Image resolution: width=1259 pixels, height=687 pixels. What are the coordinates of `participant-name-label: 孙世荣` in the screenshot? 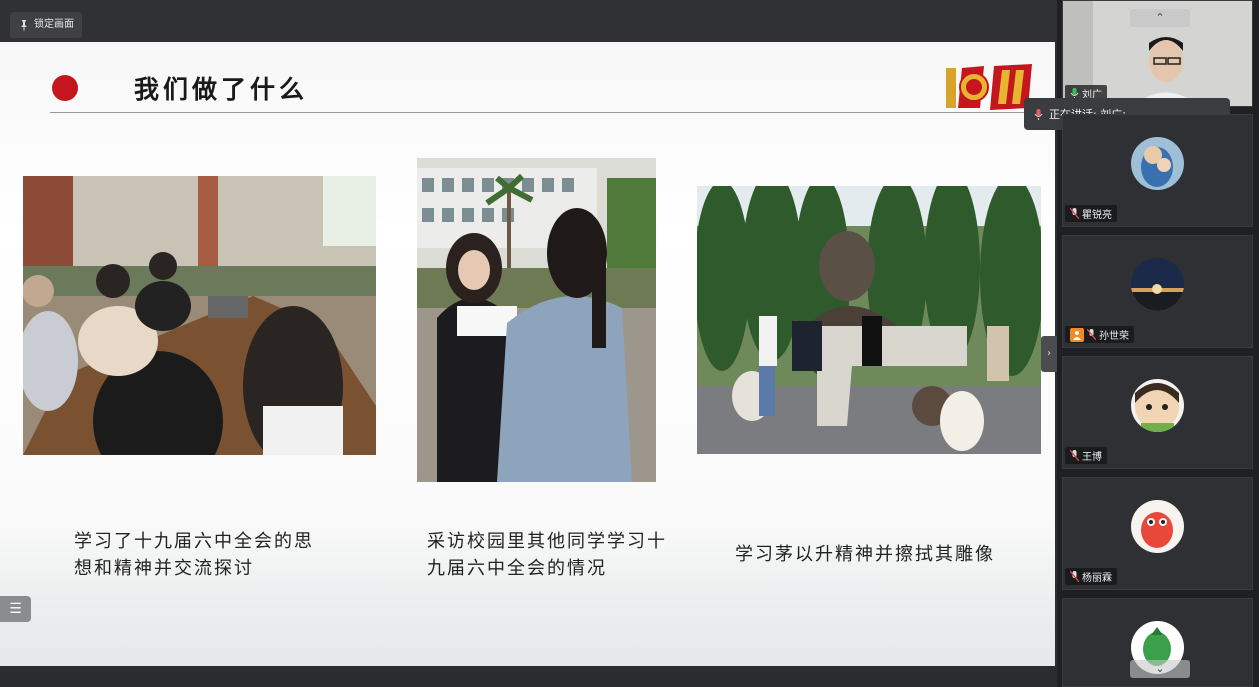 It's located at (1114, 336).